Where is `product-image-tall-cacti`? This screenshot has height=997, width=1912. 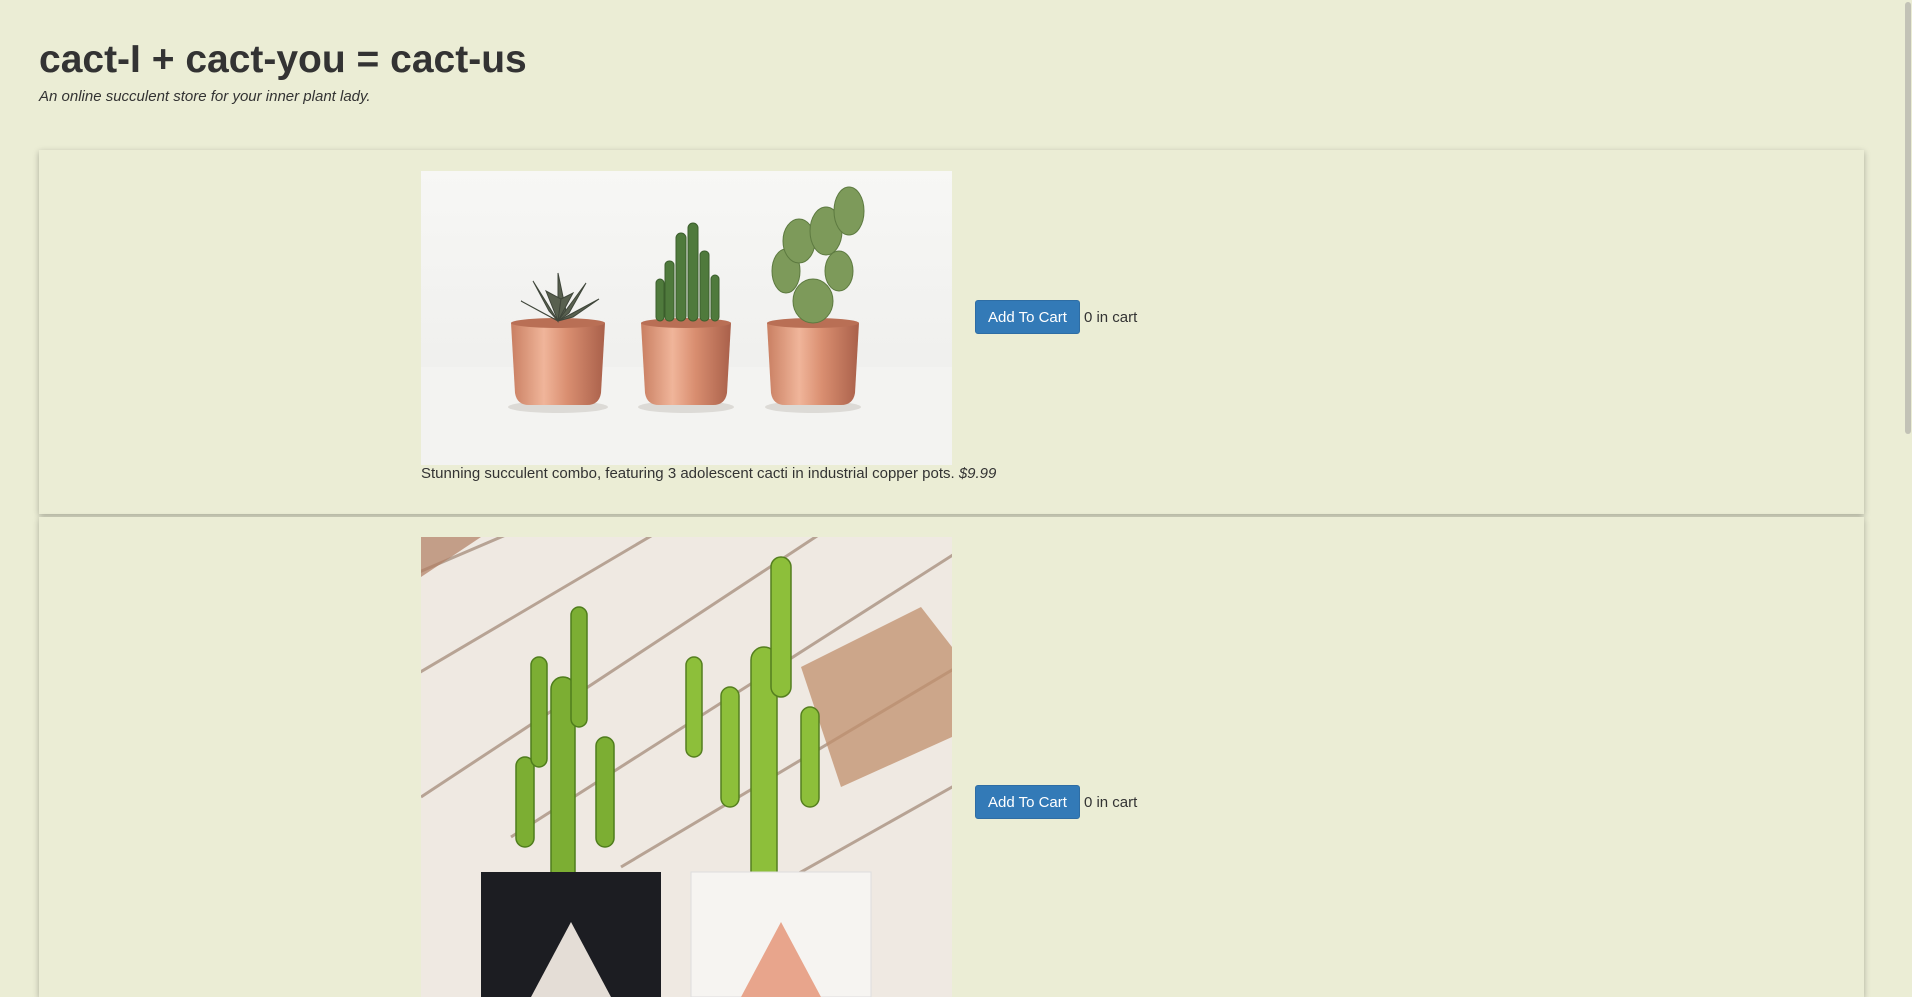
product-image-tall-cacti is located at coordinates (686, 767).